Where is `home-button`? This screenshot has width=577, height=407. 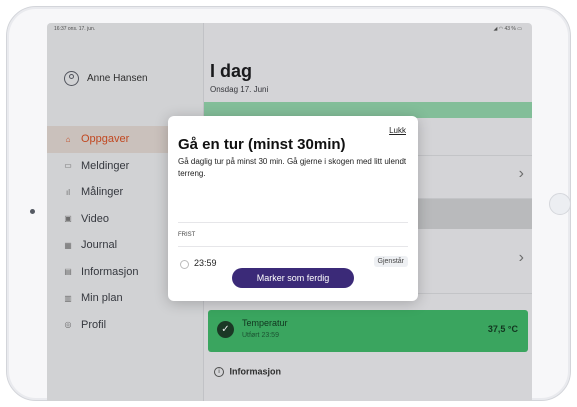
home-button is located at coordinates (560, 204).